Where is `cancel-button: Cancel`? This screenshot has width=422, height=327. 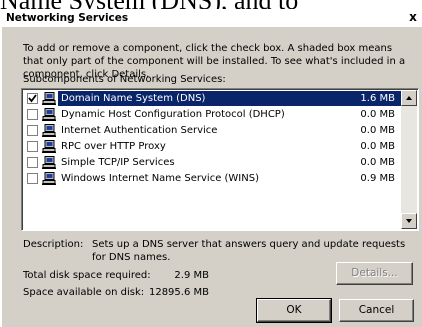
cancel-button: Cancel is located at coordinates (376, 310).